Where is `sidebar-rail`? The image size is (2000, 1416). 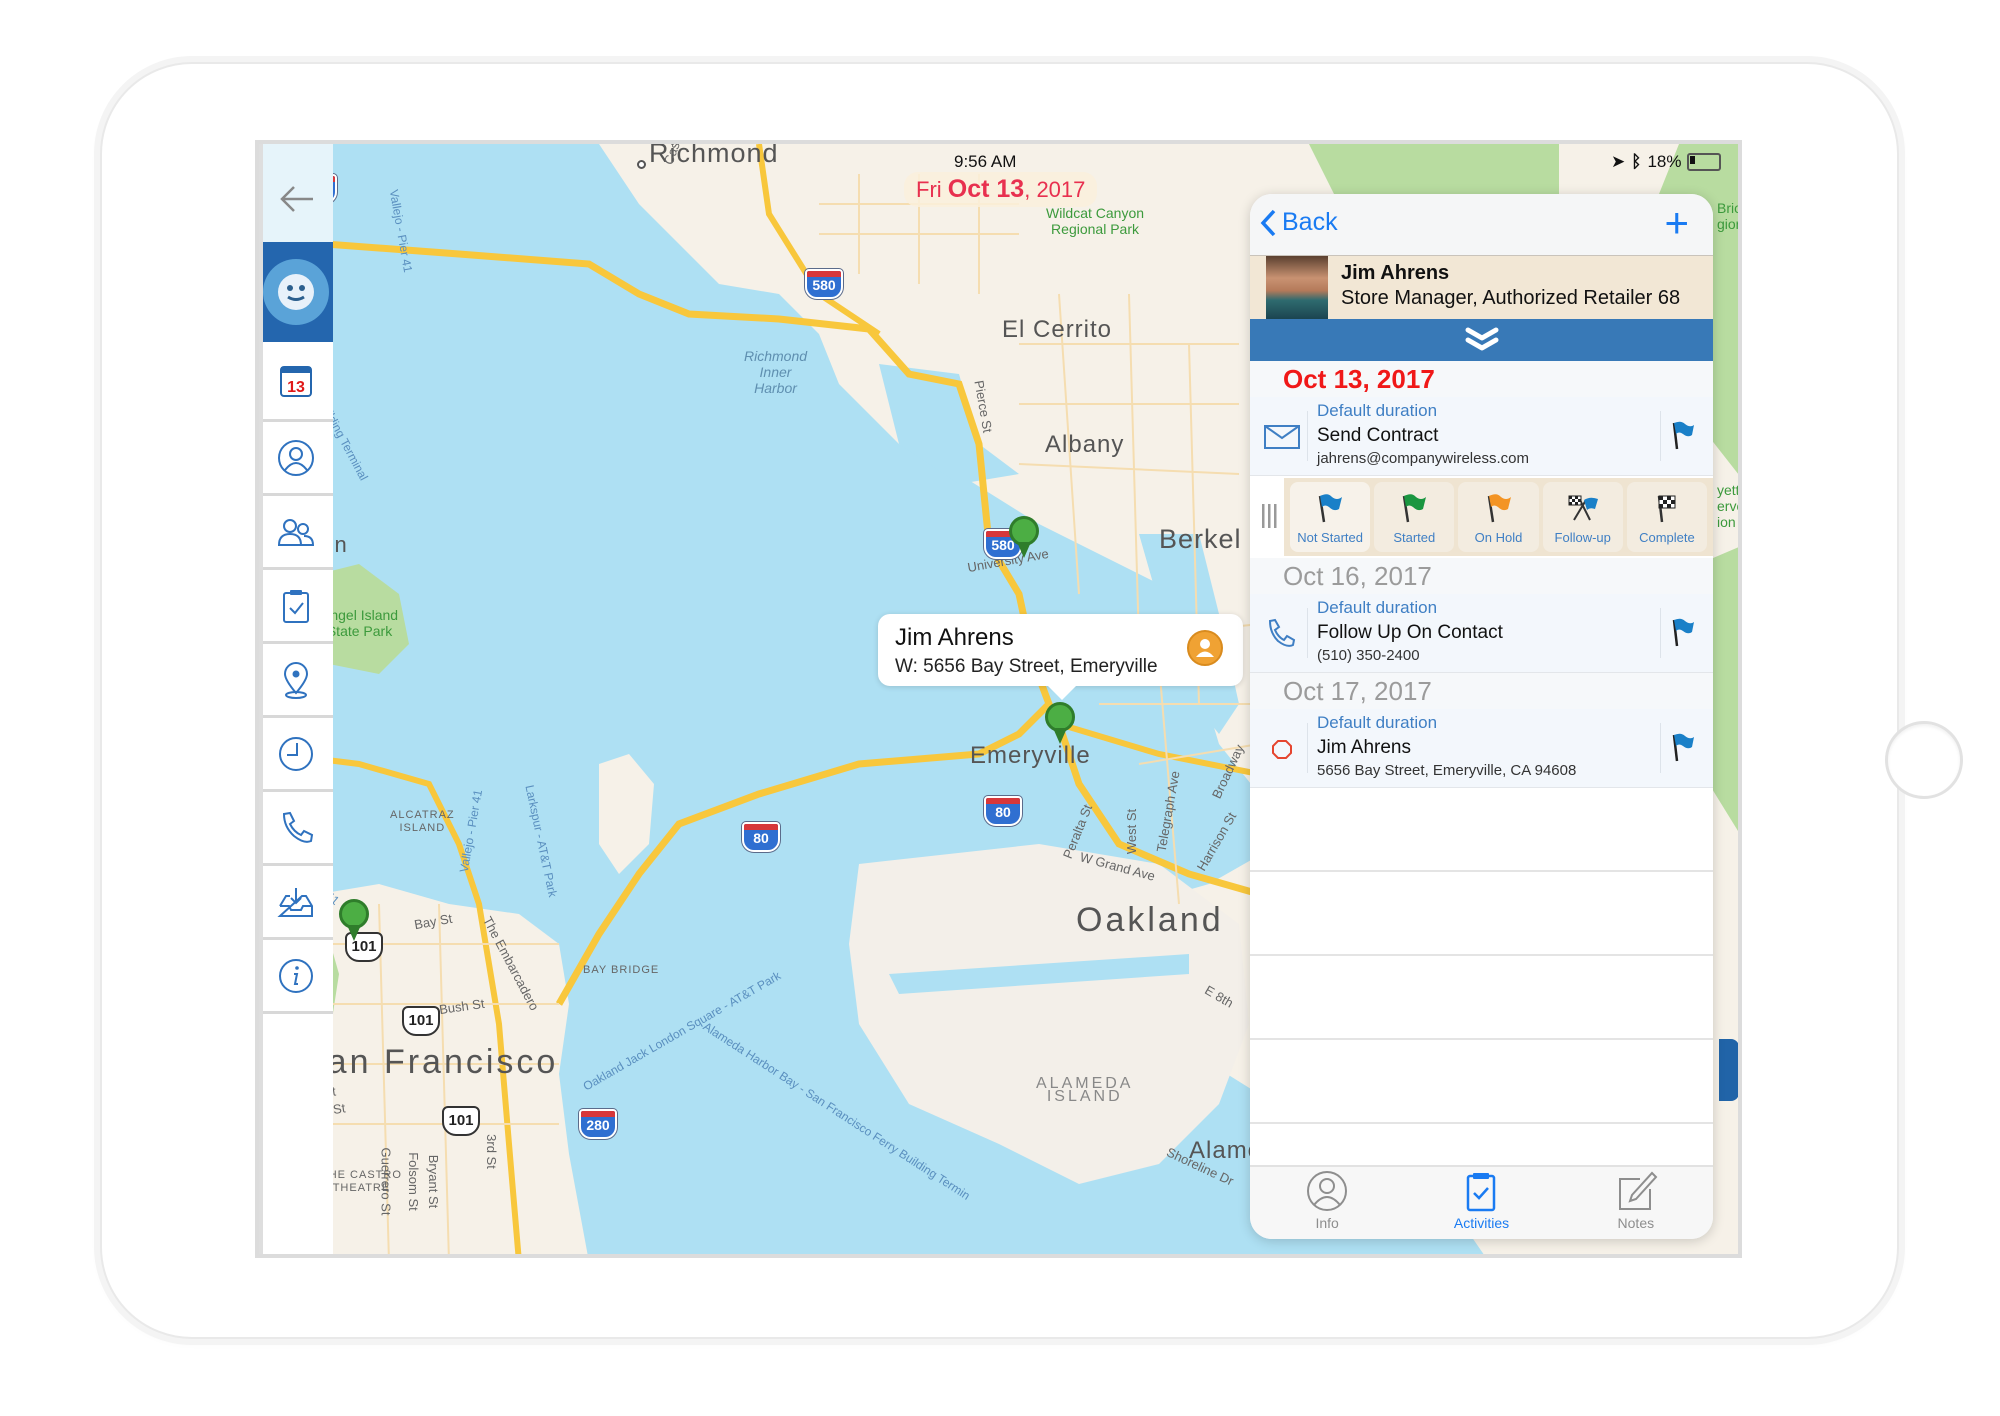 sidebar-rail is located at coordinates (261, 699).